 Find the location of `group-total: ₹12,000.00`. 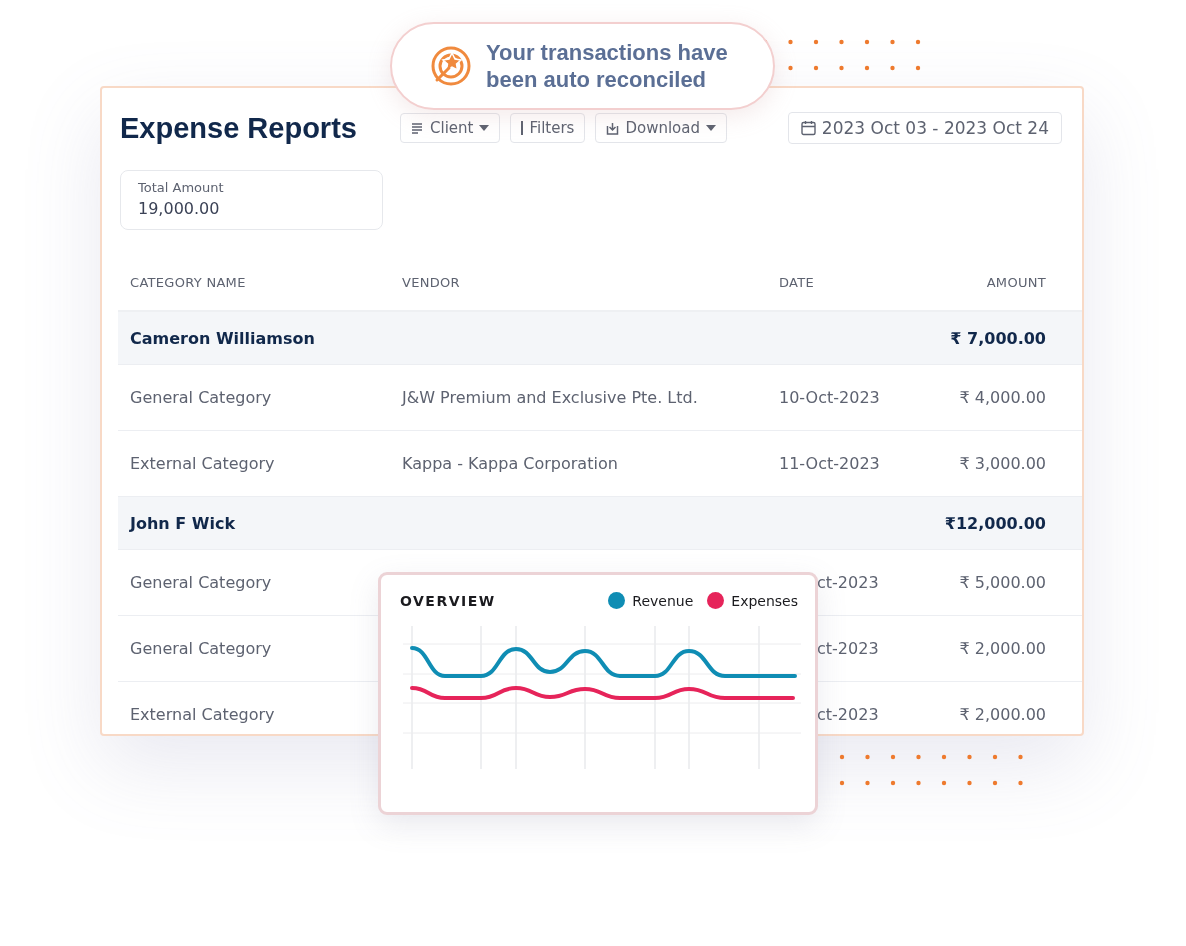

group-total: ₹12,000.00 is located at coordinates (1000, 523).